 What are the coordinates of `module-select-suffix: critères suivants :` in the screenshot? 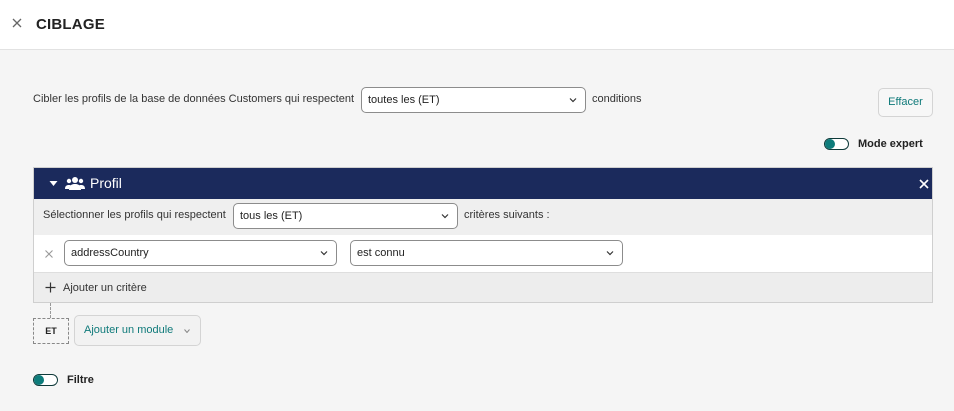 It's located at (507, 215).